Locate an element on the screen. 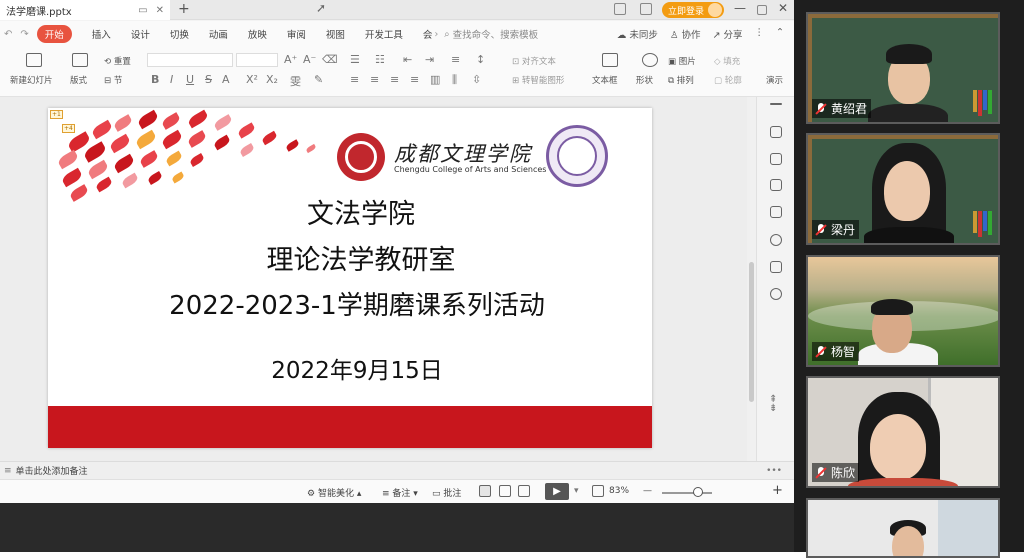 Image resolution: width=1024 pixels, height=558 pixels. clear-format-icon: ⌫ is located at coordinates (330, 59).